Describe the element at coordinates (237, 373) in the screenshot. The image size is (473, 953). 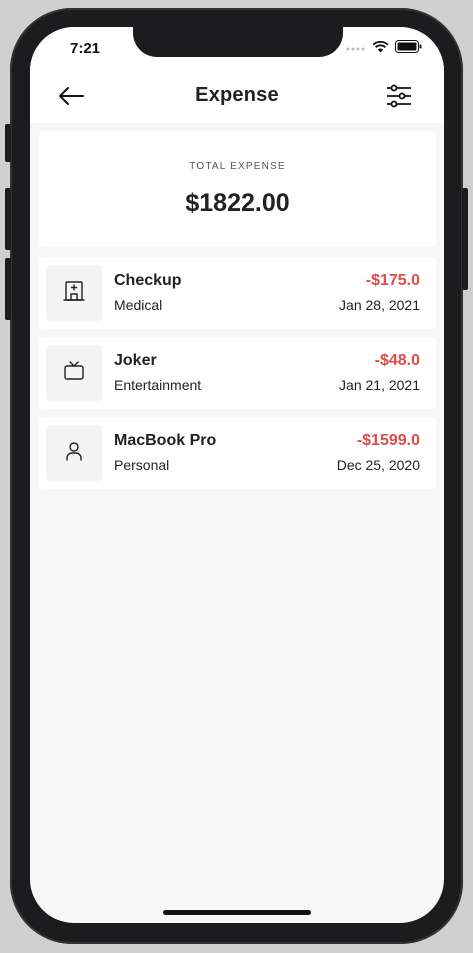
I see `transaction-row: Joker Entertainment -$48.0 Jan 21, 2021` at that location.